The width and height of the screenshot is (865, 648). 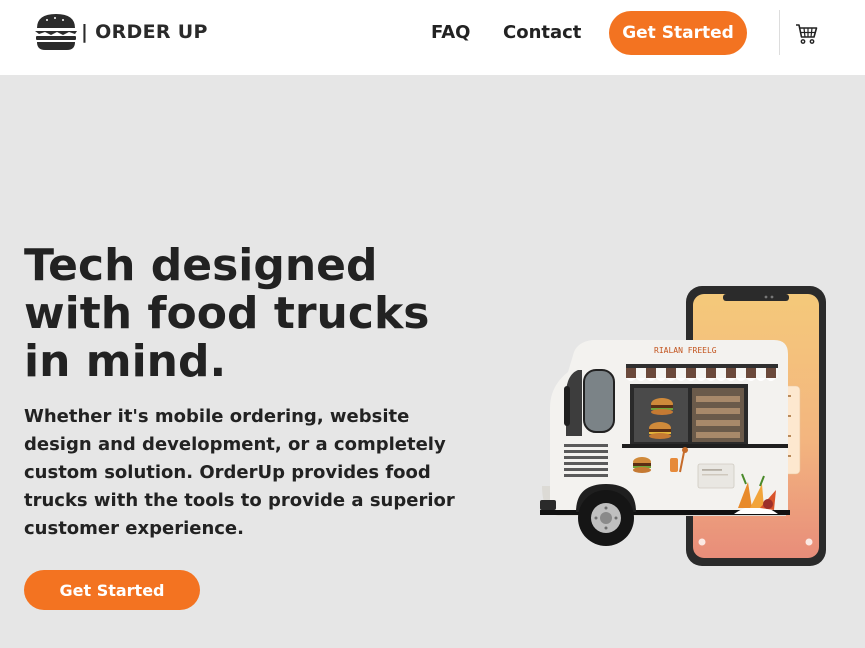 I want to click on site-header: | ORDER UP FAQ Contact Get Started, so click(x=432, y=37).